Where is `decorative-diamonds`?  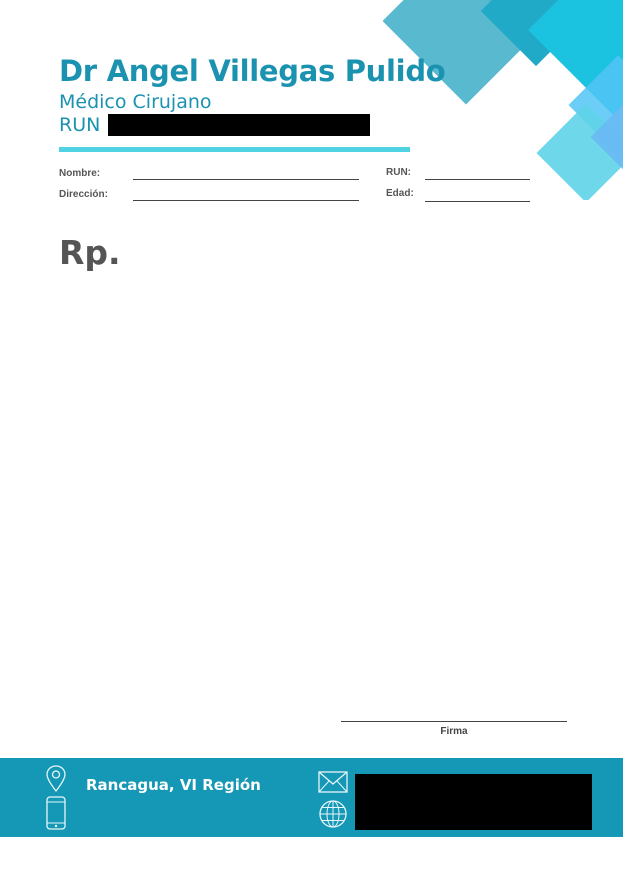 decorative-diamonds is located at coordinates (503, 100).